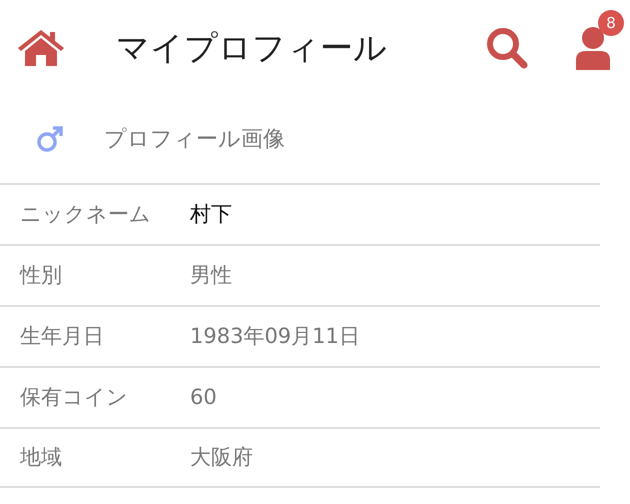 The image size is (630, 504). I want to click on search-icon, so click(508, 47).